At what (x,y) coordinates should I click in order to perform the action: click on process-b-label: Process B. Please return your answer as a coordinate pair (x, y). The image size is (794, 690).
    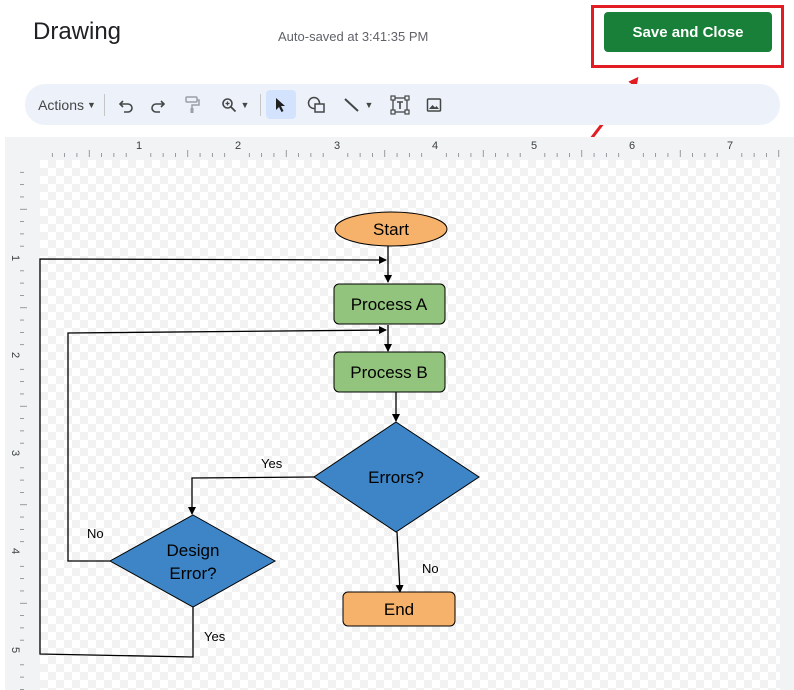
    Looking at the image, I should click on (388, 372).